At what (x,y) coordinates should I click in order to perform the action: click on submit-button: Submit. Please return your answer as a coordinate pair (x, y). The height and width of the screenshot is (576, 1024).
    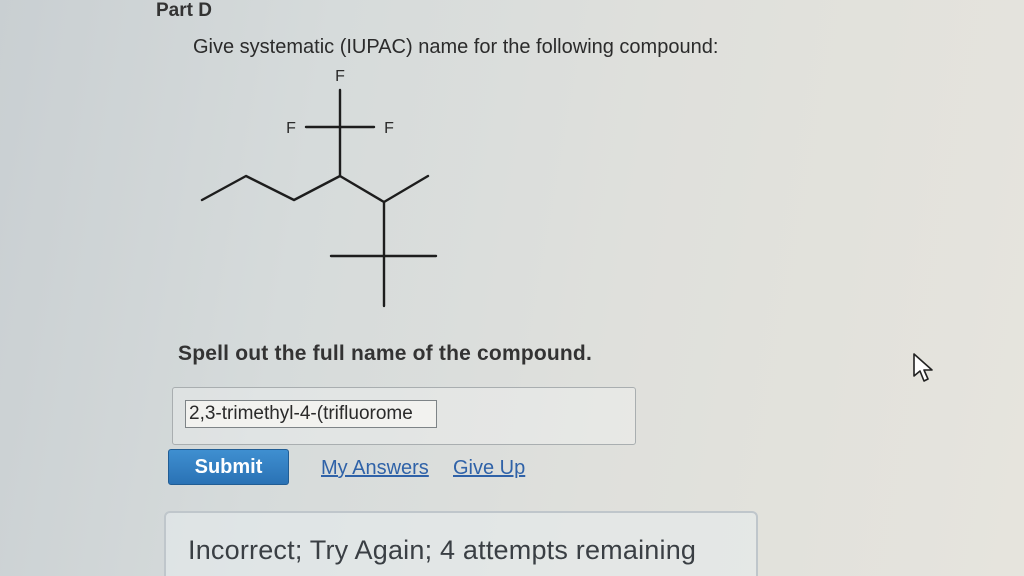
    Looking at the image, I should click on (228, 467).